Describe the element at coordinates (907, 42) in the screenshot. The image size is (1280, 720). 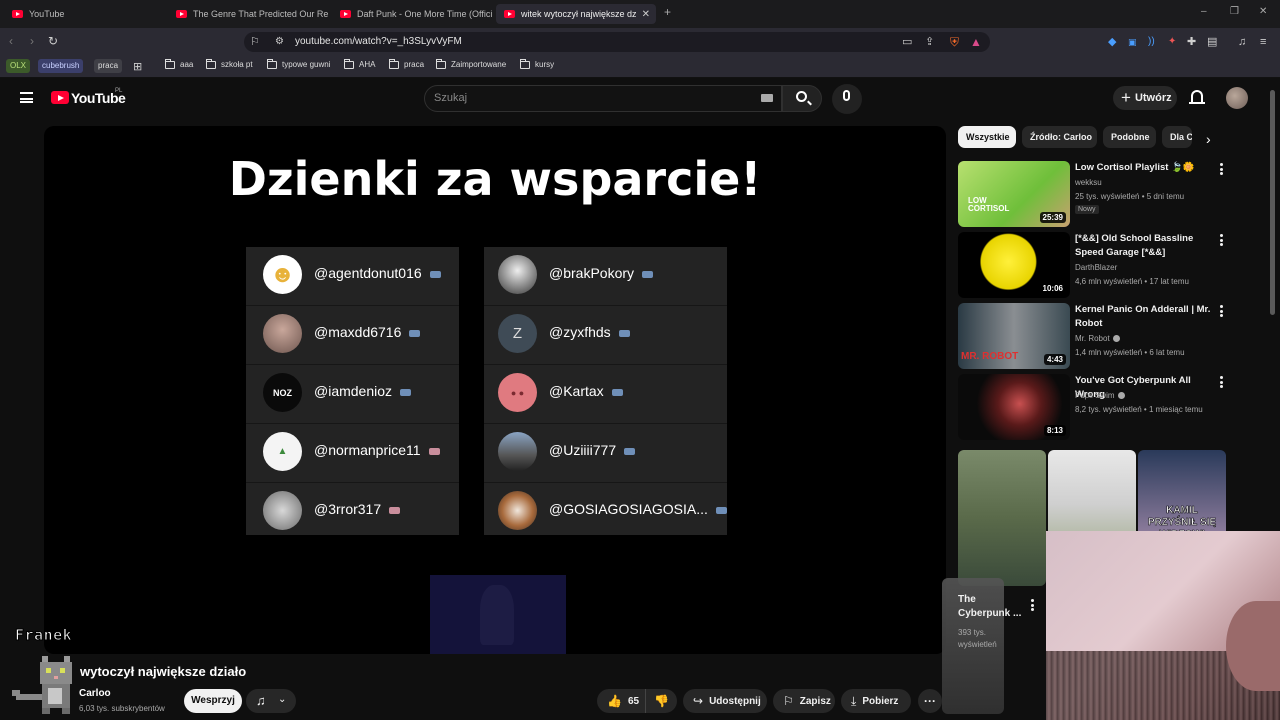
I see `cast-icon: ▭` at that location.